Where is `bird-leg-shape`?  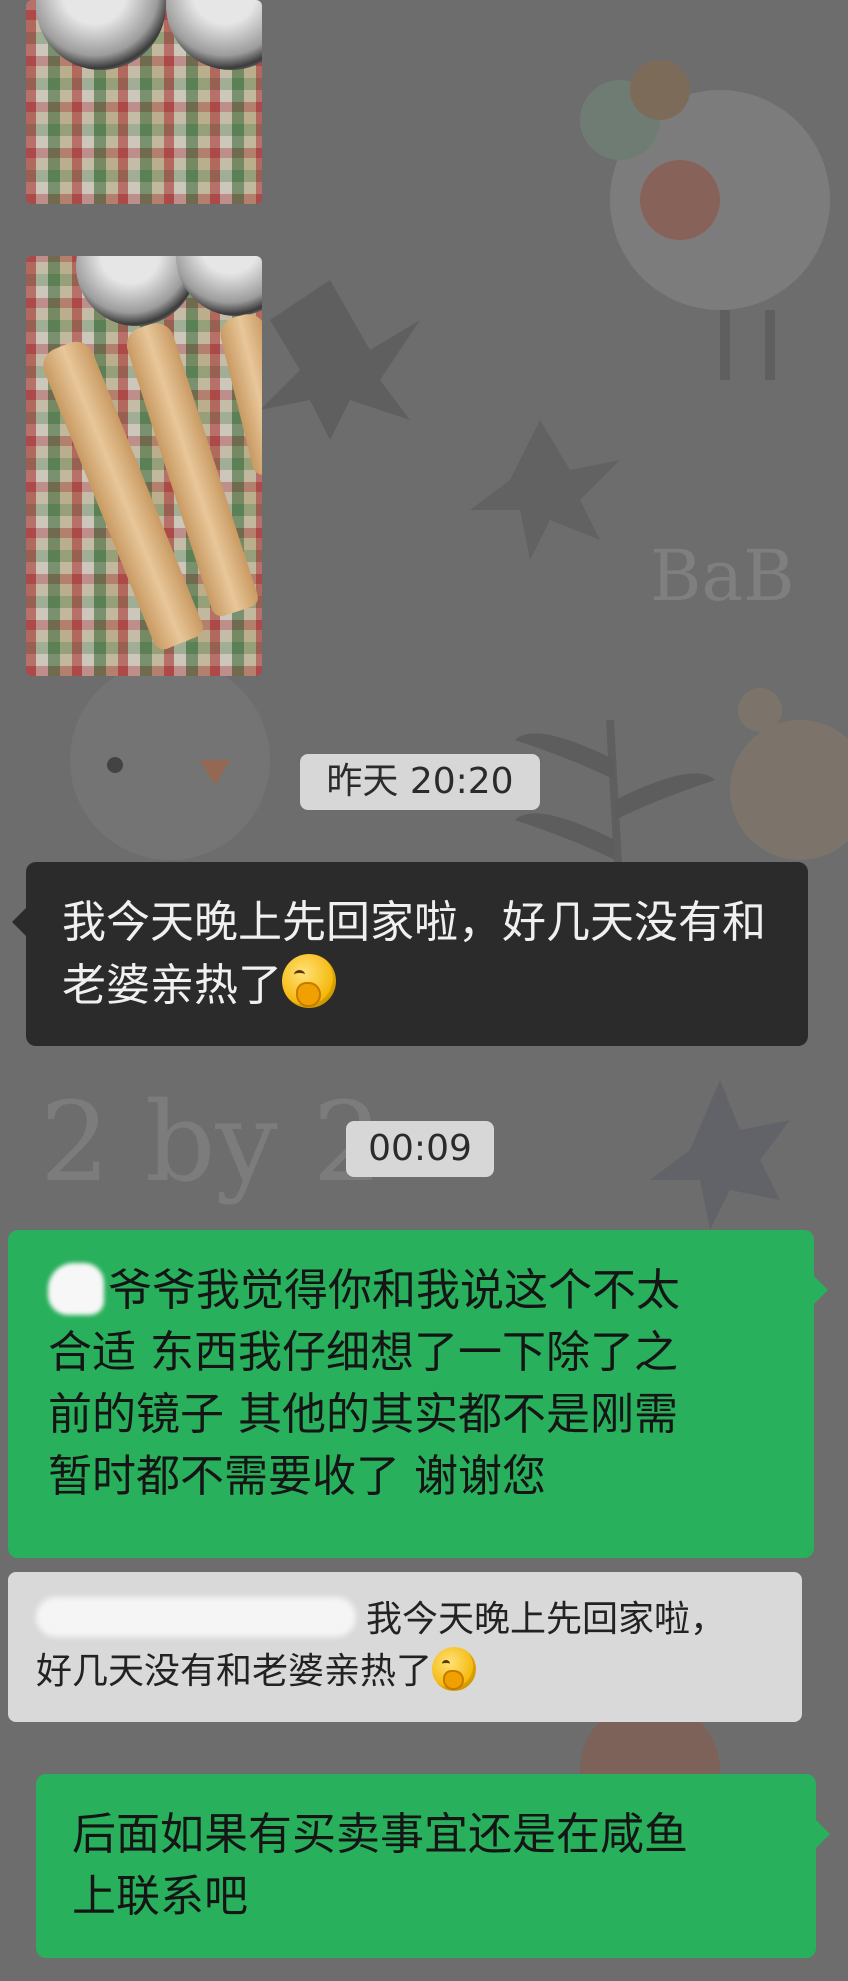 bird-leg-shape is located at coordinates (725, 345).